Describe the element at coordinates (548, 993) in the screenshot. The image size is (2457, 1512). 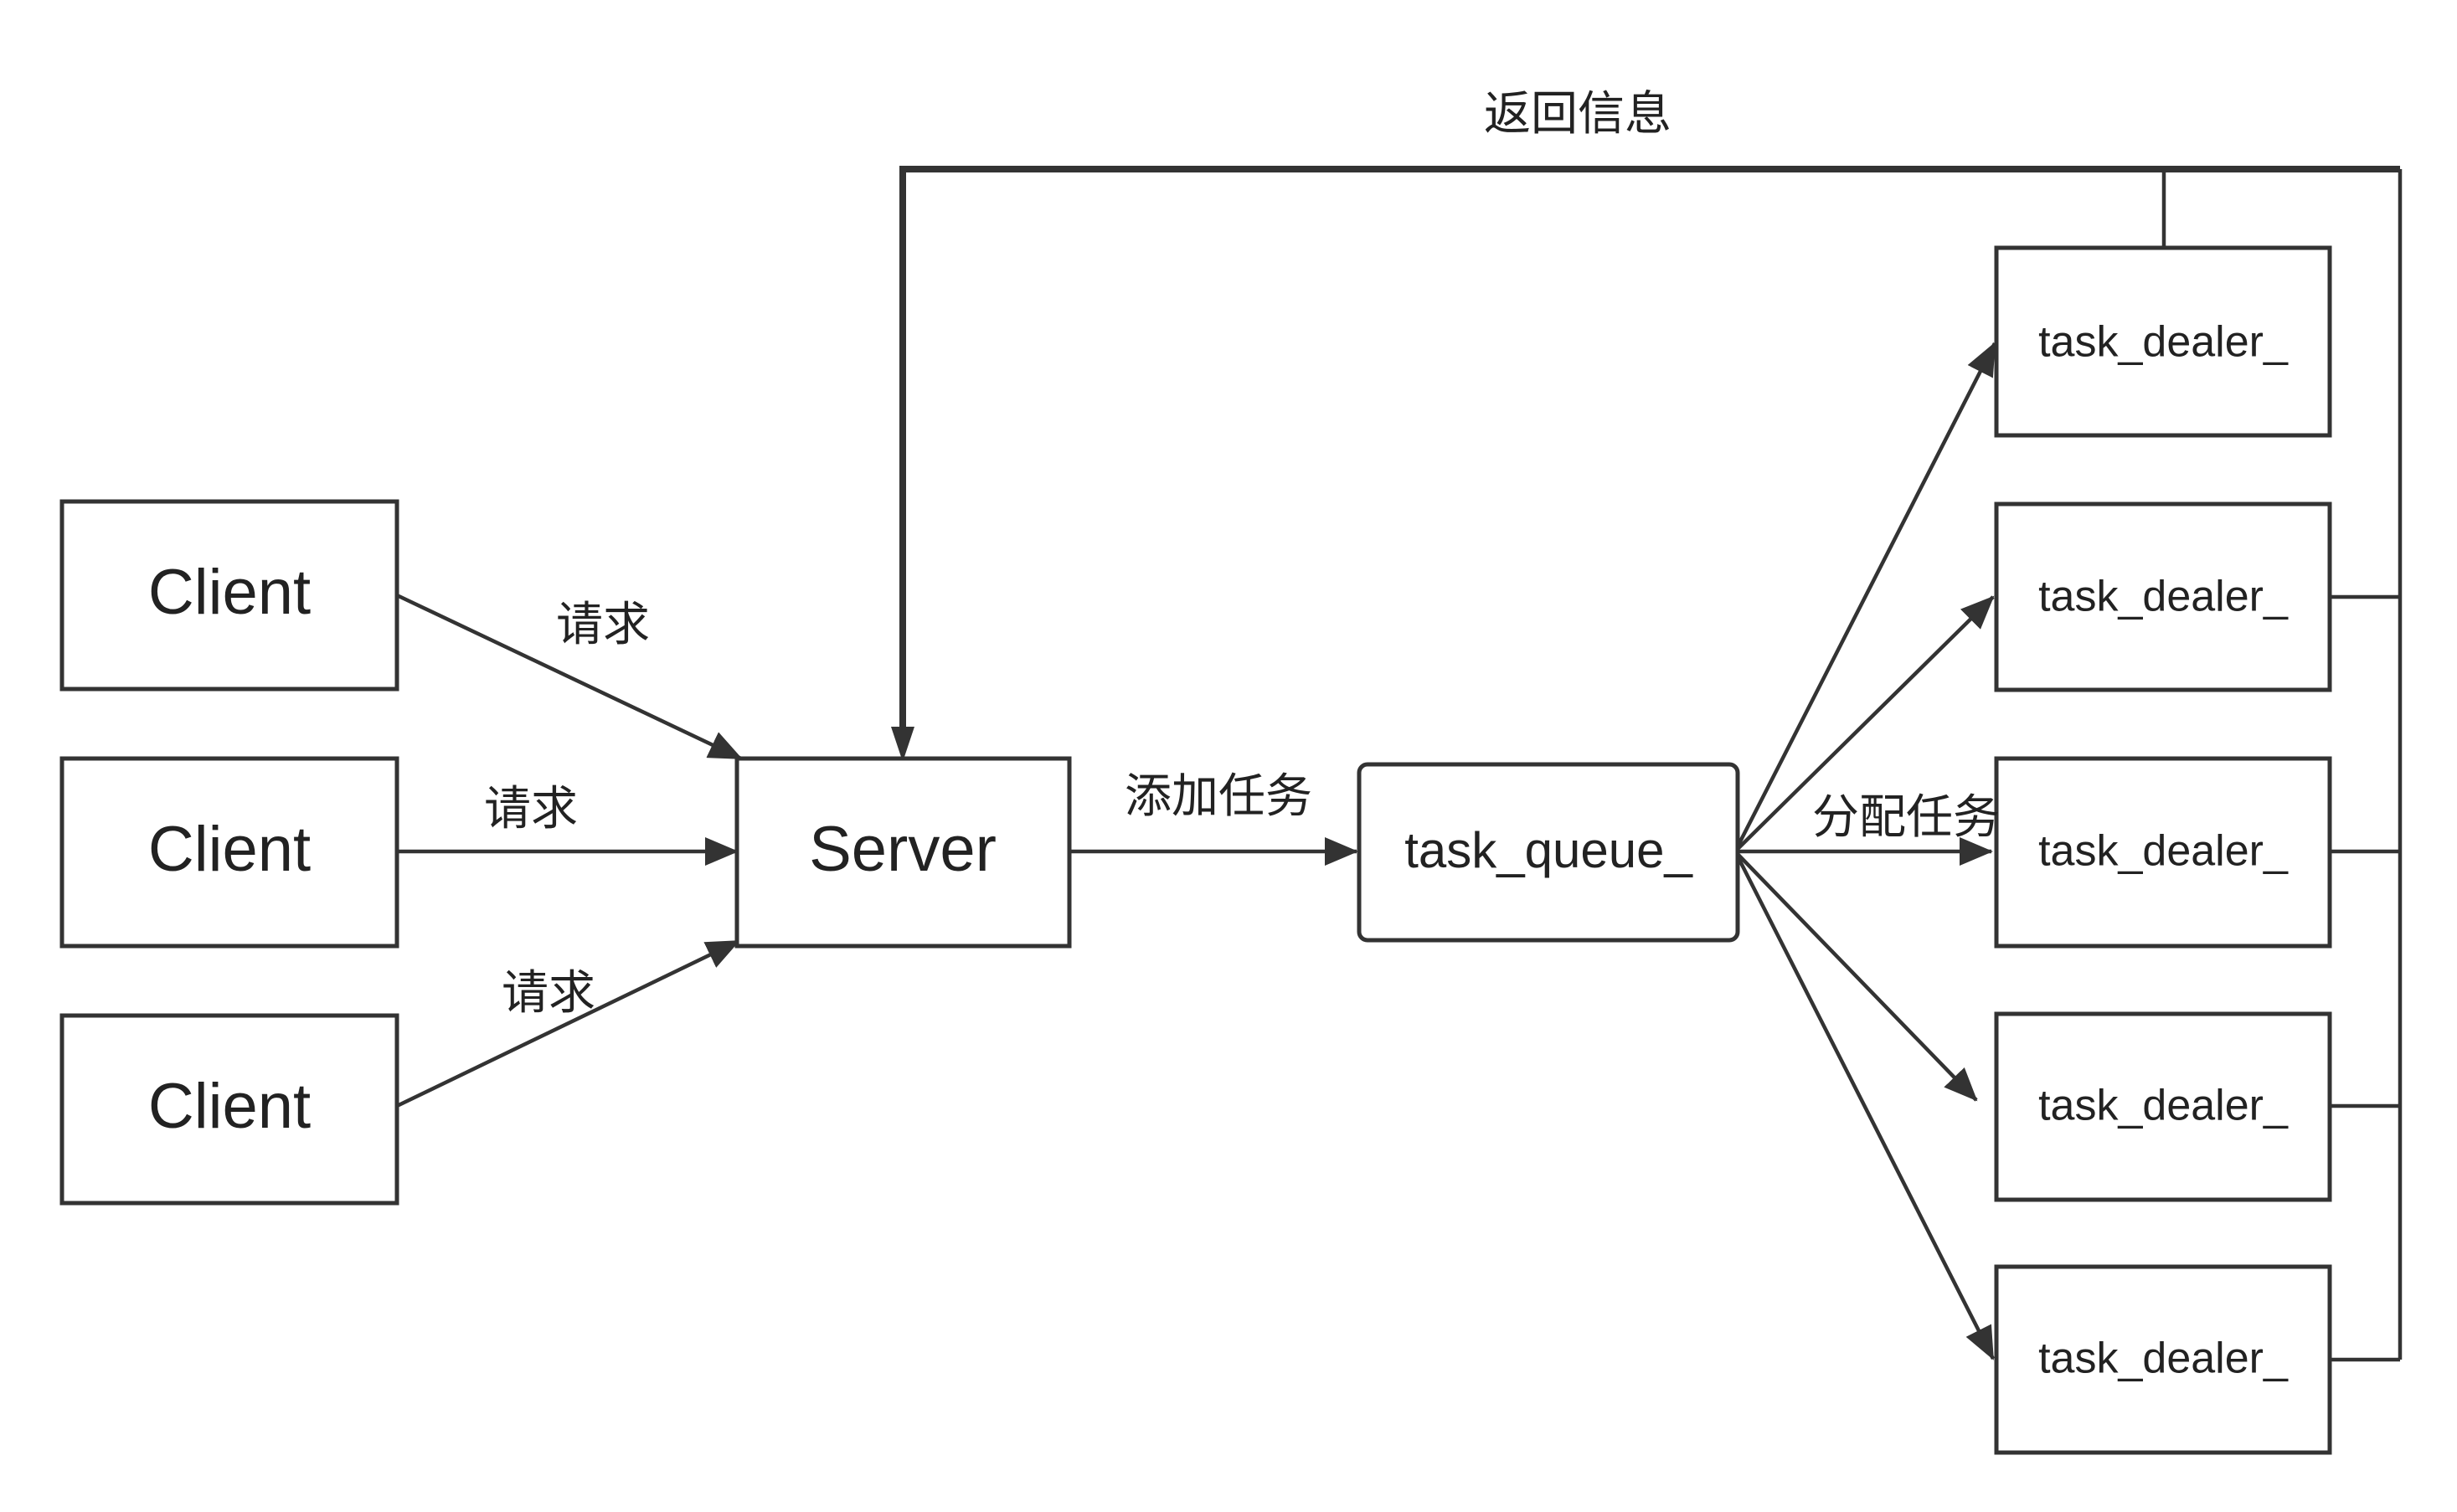
I see `request-label-3: 请求` at that location.